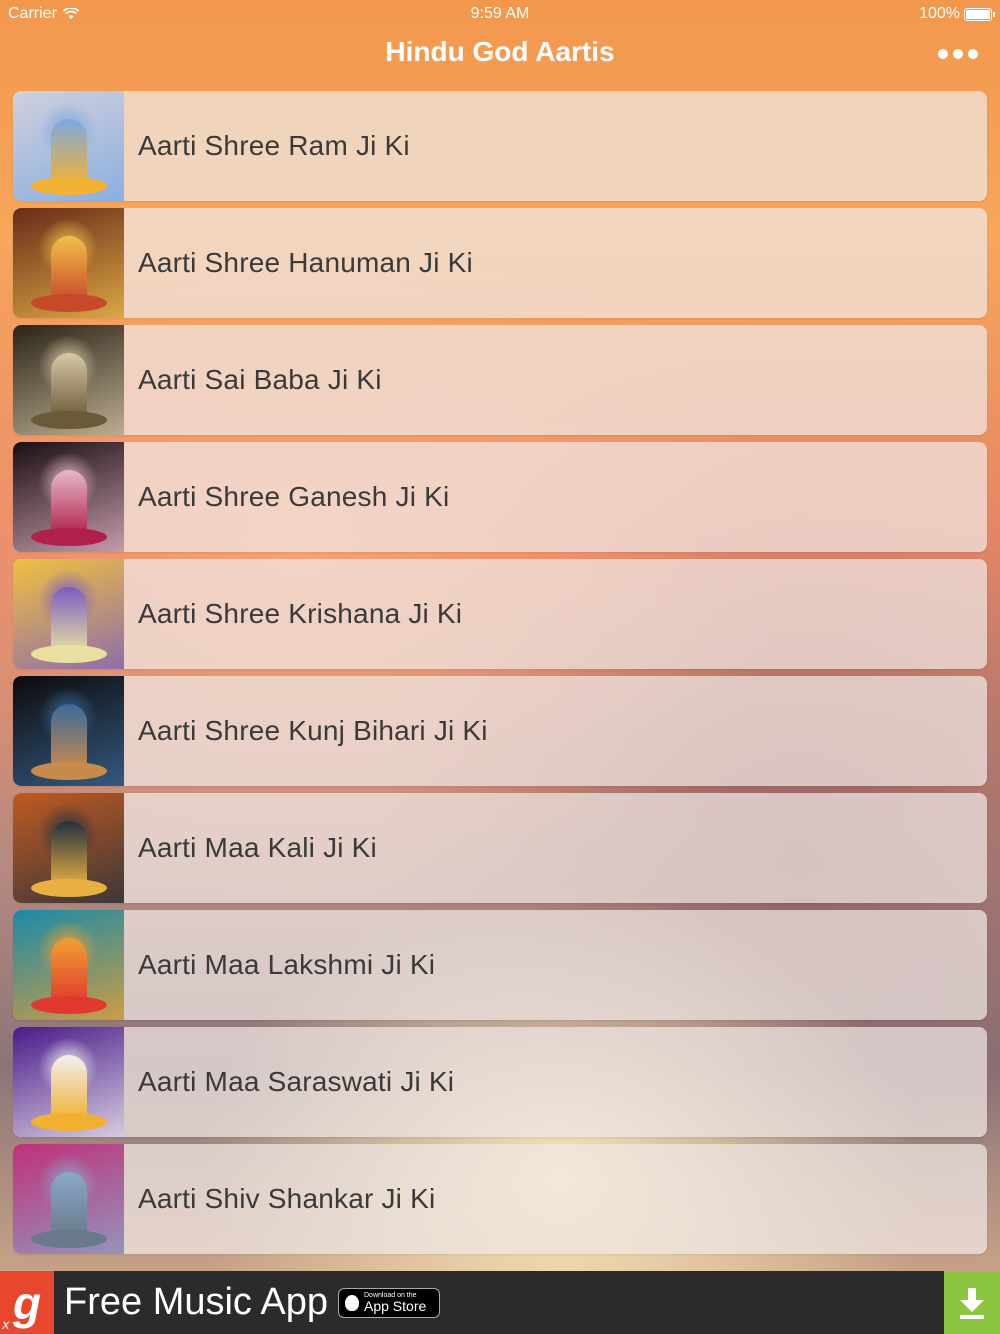 This screenshot has height=1334, width=1000. What do you see at coordinates (500, 380) in the screenshot?
I see `aarti-list-item: Aarti Sai Baba Ji Ki` at bounding box center [500, 380].